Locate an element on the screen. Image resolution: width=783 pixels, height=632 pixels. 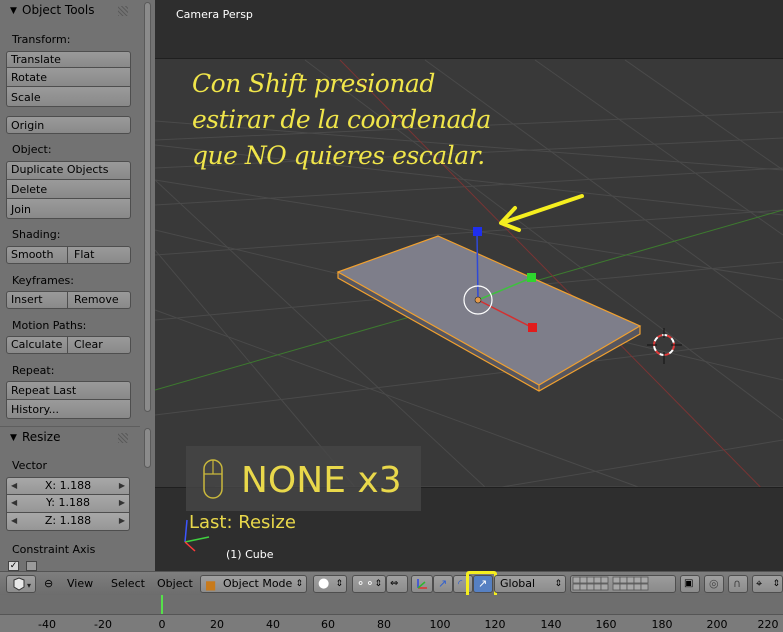
clear-button: Clear is located at coordinates (99, 345).